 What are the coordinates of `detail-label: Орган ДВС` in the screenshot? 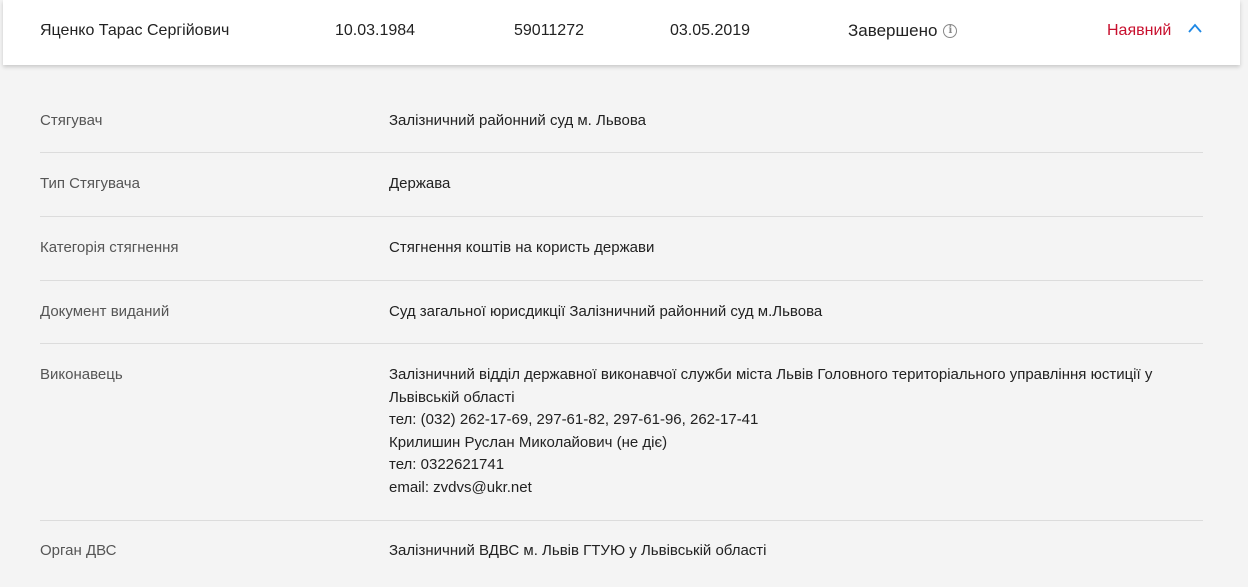 It's located at (78, 550).